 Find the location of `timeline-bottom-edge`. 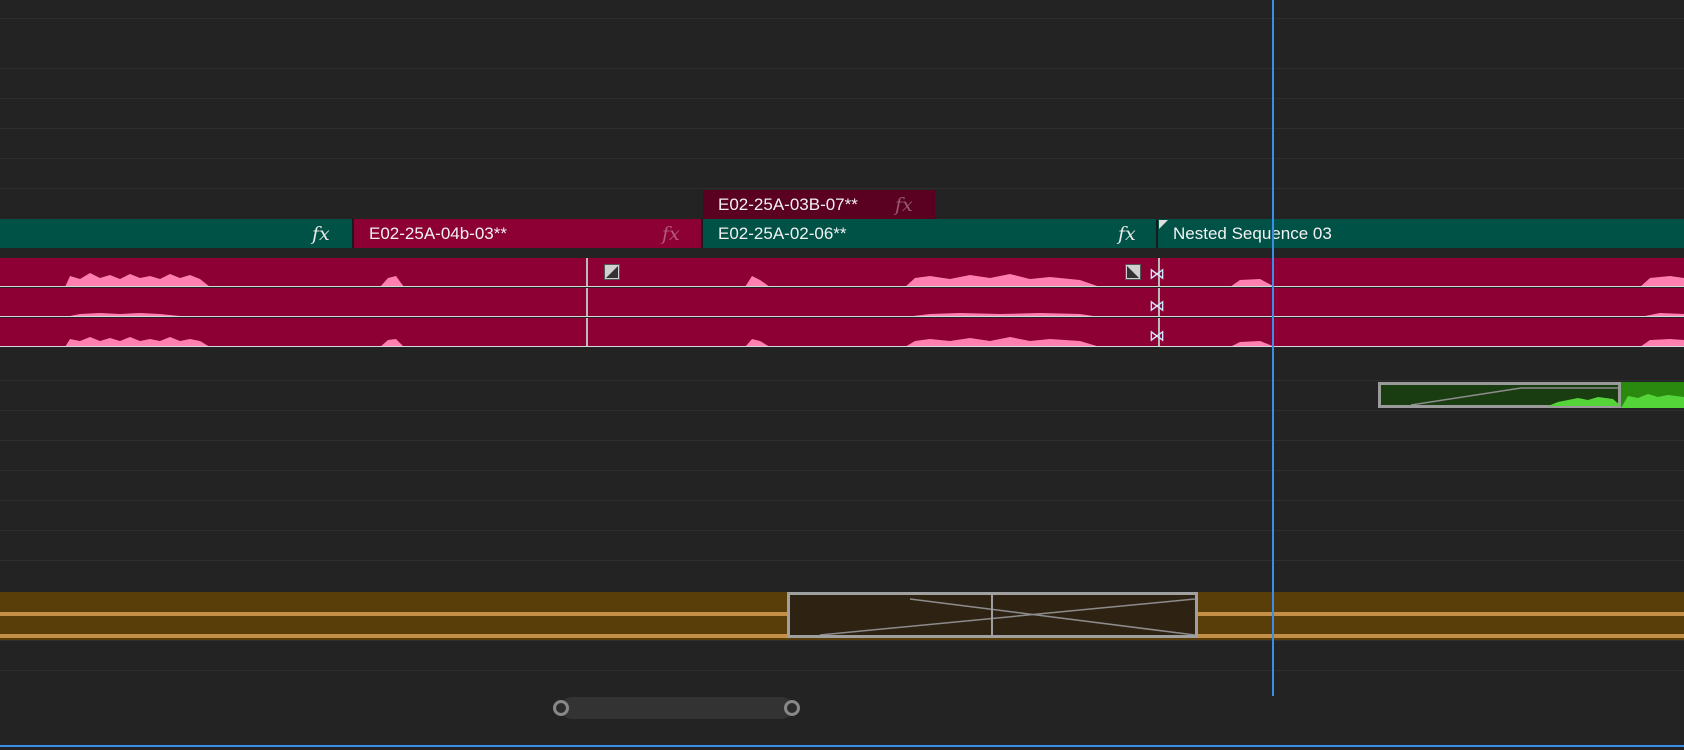

timeline-bottom-edge is located at coordinates (842, 746).